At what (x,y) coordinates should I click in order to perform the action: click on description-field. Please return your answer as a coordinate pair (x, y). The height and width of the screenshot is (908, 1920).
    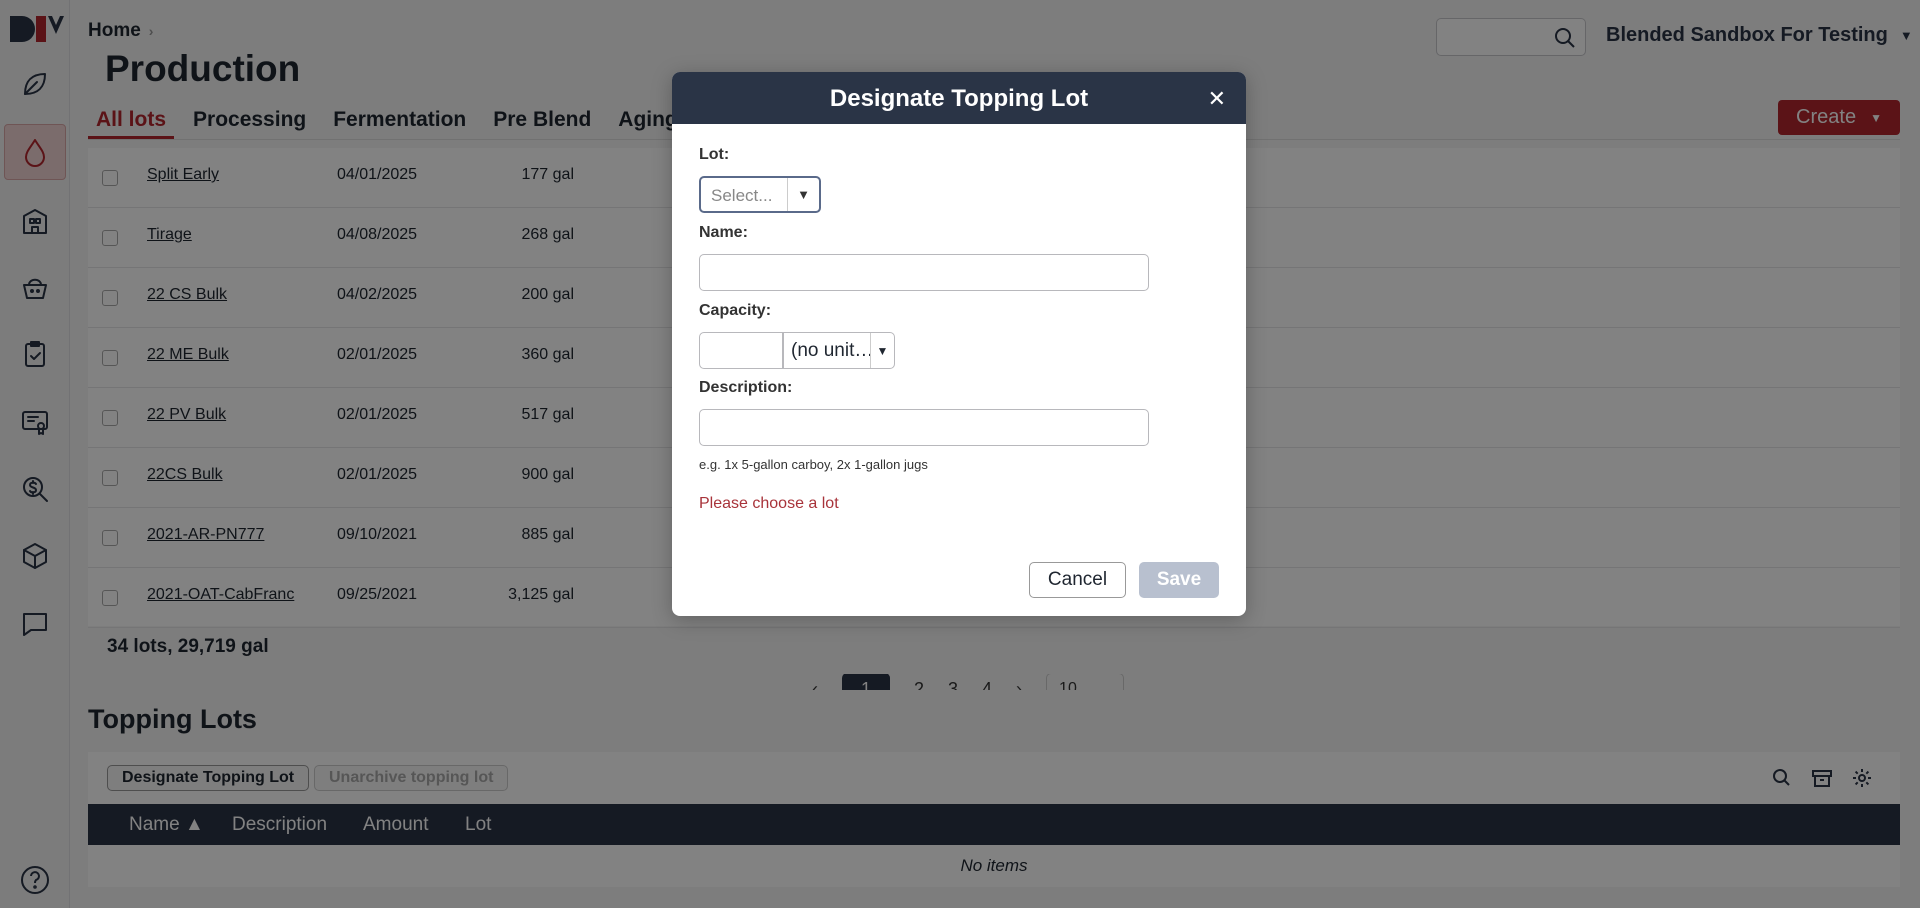
    Looking at the image, I should click on (924, 427).